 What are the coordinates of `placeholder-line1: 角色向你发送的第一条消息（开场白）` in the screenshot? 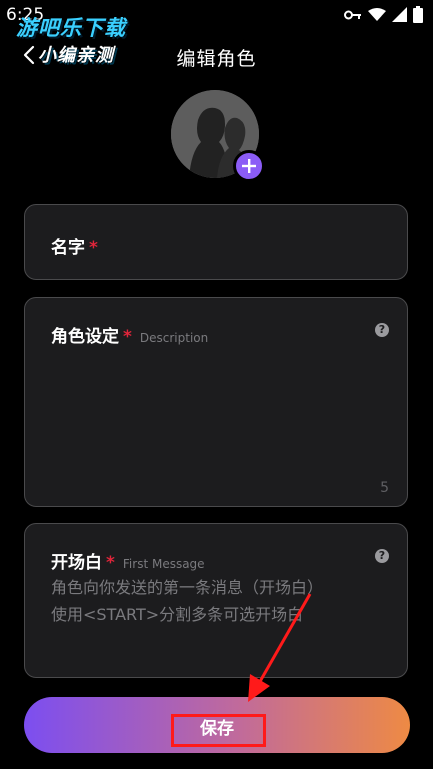 It's located at (187, 587).